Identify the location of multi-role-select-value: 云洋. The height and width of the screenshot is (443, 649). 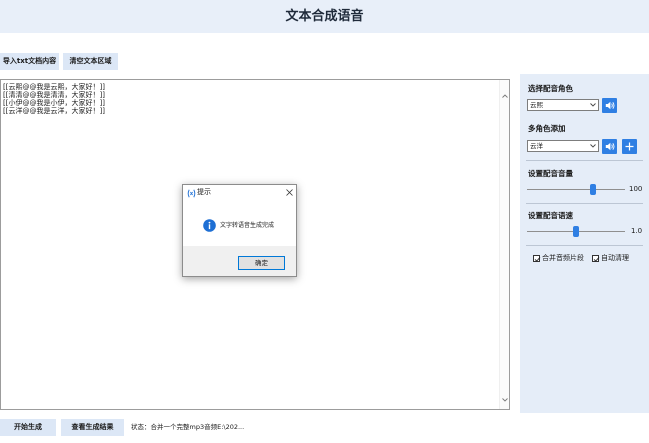
(536, 146).